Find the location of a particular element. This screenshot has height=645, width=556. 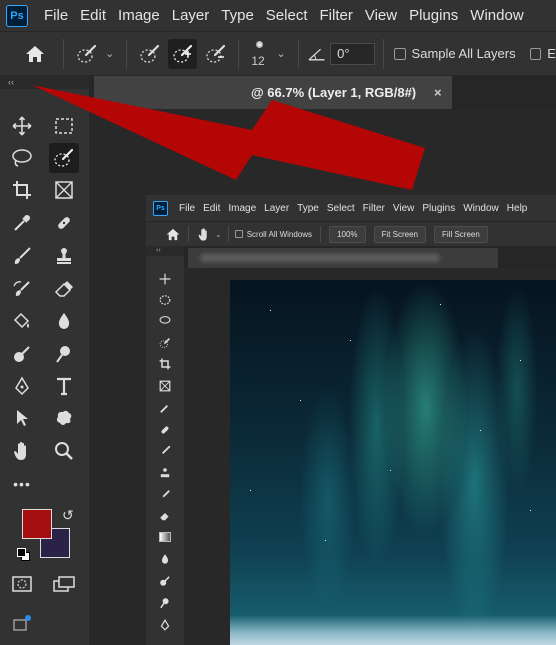

eyedropper-icon is located at coordinates (22, 223).